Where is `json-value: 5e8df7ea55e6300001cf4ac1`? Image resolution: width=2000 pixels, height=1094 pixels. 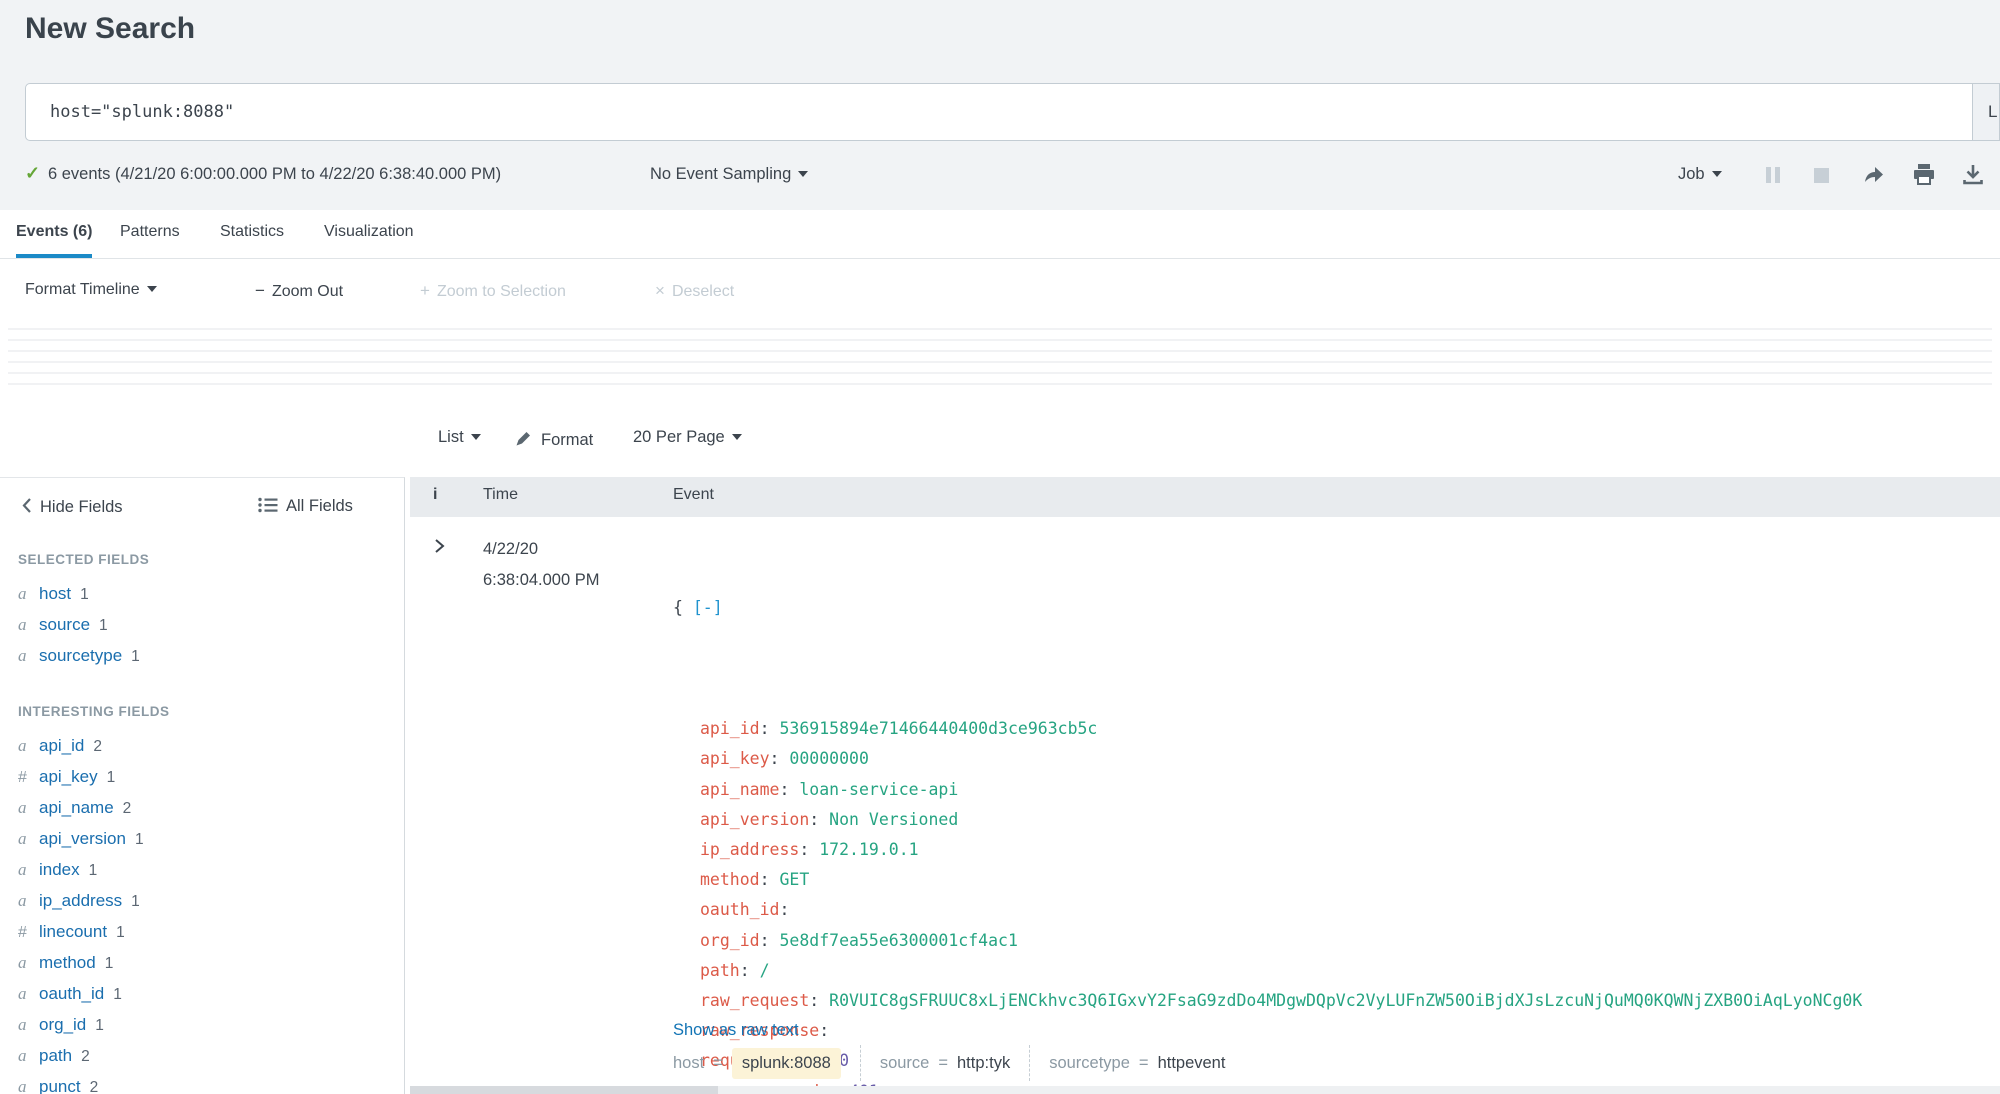
json-value: 5e8df7ea55e6300001cf4ac1 is located at coordinates (898, 940).